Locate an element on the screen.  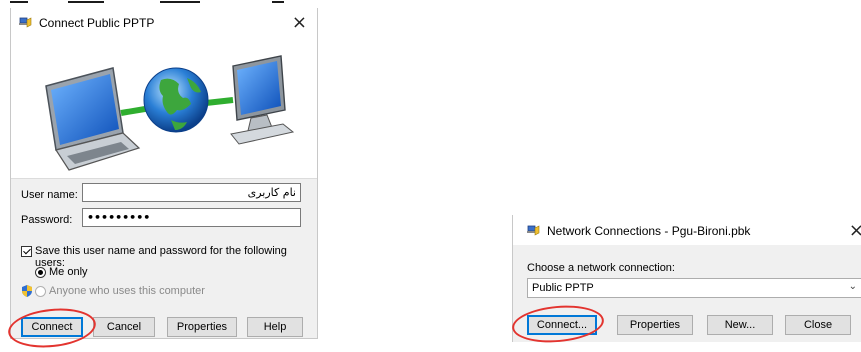
anyone-radio is located at coordinates (40, 291).